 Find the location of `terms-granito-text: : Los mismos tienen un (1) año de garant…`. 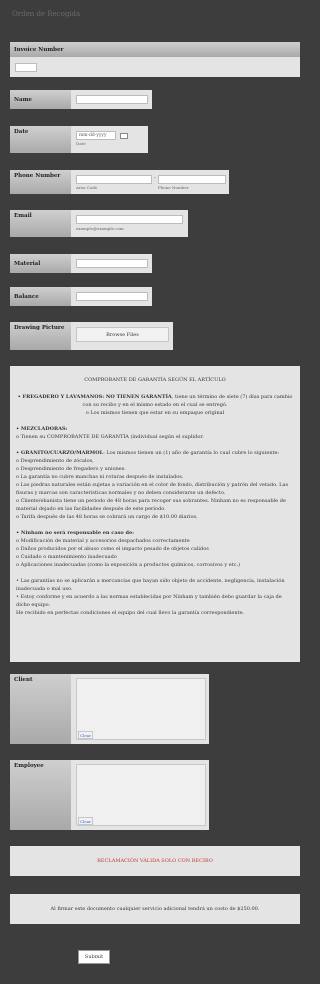

terms-granito-text: : Los mismos tienen un (1) año de garant… is located at coordinates (191, 453).